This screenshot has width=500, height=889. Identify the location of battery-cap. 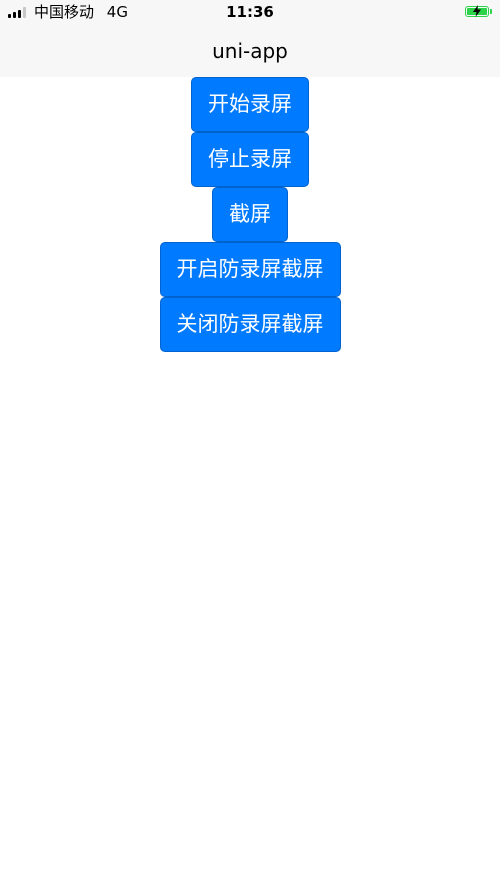
(491, 11).